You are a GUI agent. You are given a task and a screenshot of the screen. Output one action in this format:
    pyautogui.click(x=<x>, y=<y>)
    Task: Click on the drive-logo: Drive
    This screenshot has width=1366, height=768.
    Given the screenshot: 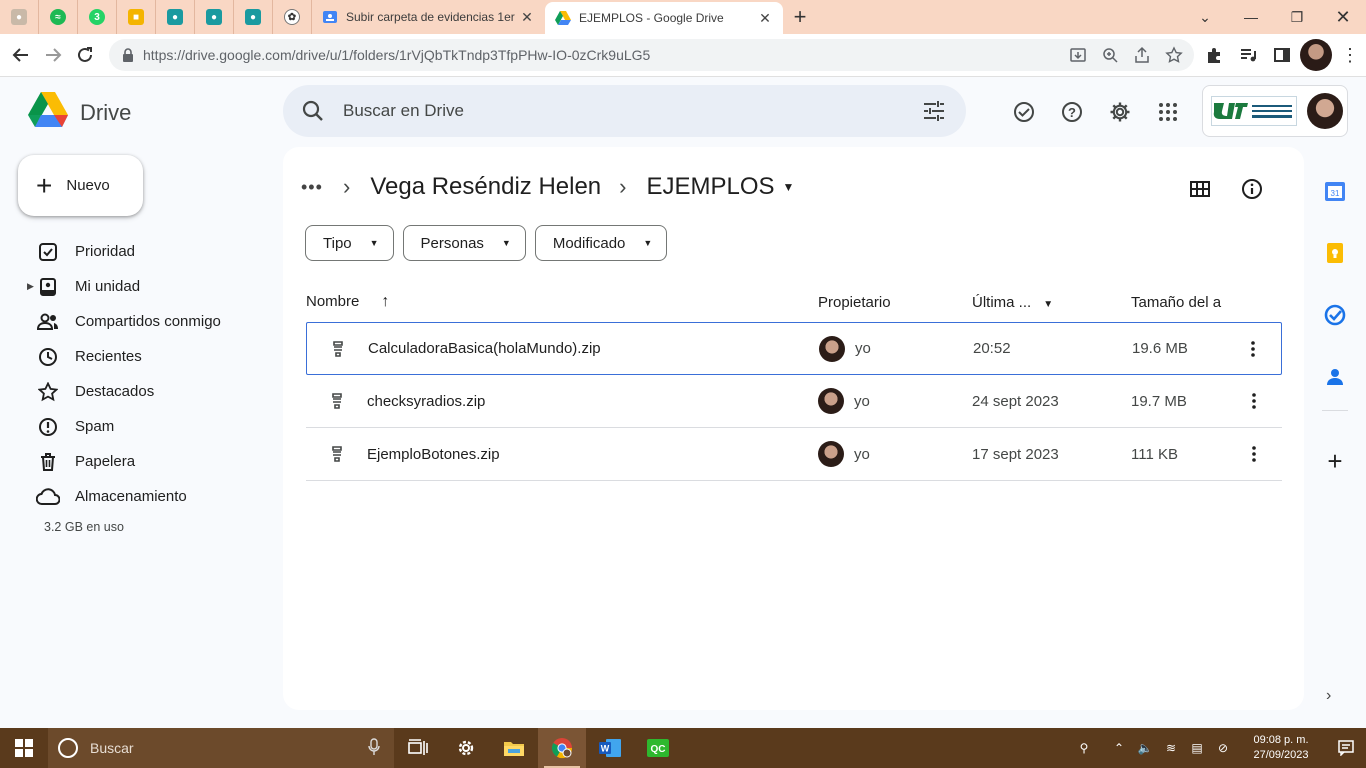 What is the action you would take?
    pyautogui.click(x=79, y=112)
    